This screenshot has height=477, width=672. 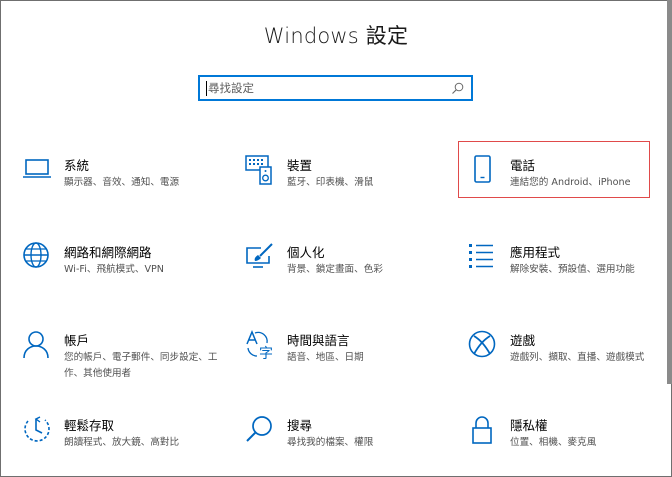 What do you see at coordinates (554, 169) in the screenshot?
I see `highlight-box` at bounding box center [554, 169].